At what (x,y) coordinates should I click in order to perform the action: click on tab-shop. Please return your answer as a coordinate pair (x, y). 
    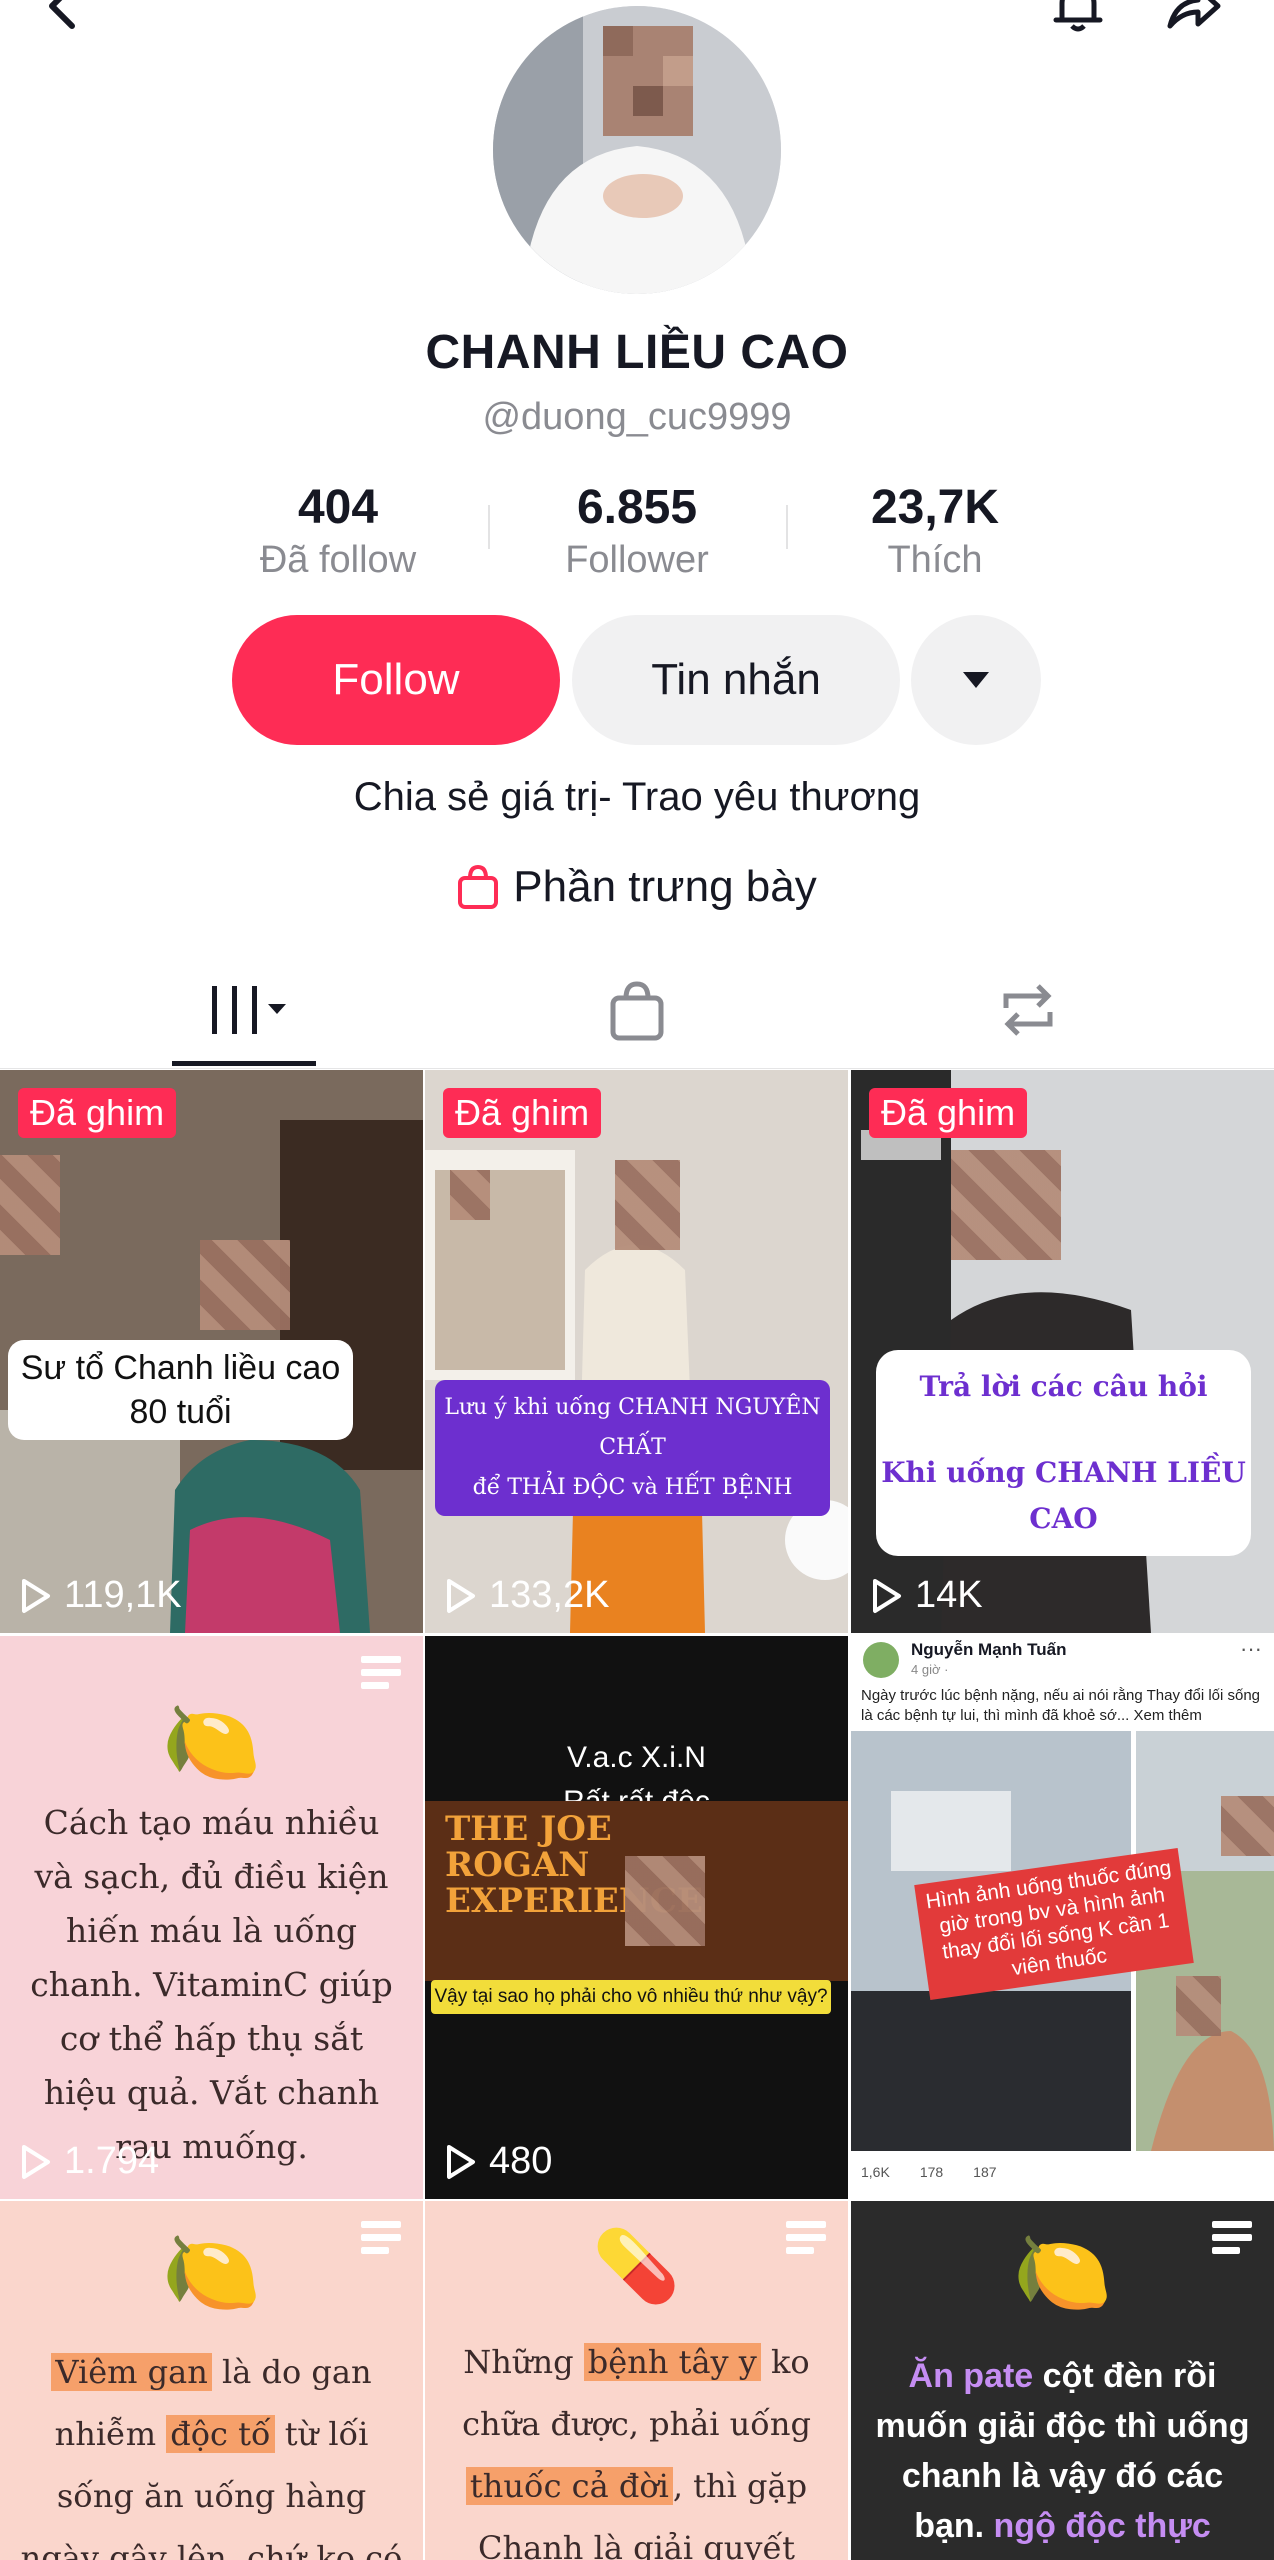
    Looking at the image, I should click on (637, 1010).